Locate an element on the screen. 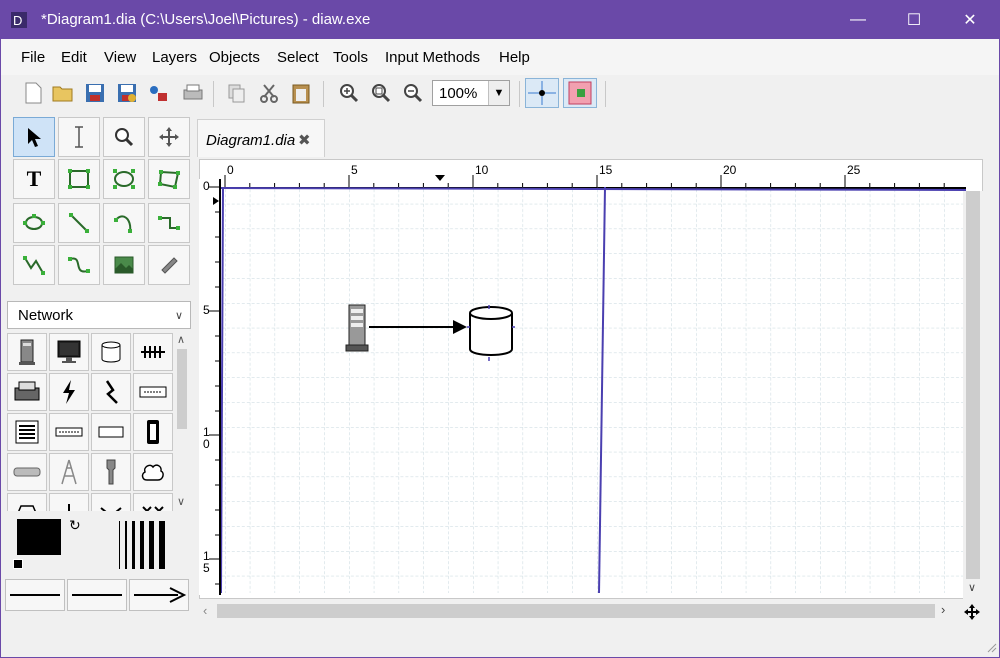 The height and width of the screenshot is (658, 1000). box-tool is located at coordinates (79, 179).